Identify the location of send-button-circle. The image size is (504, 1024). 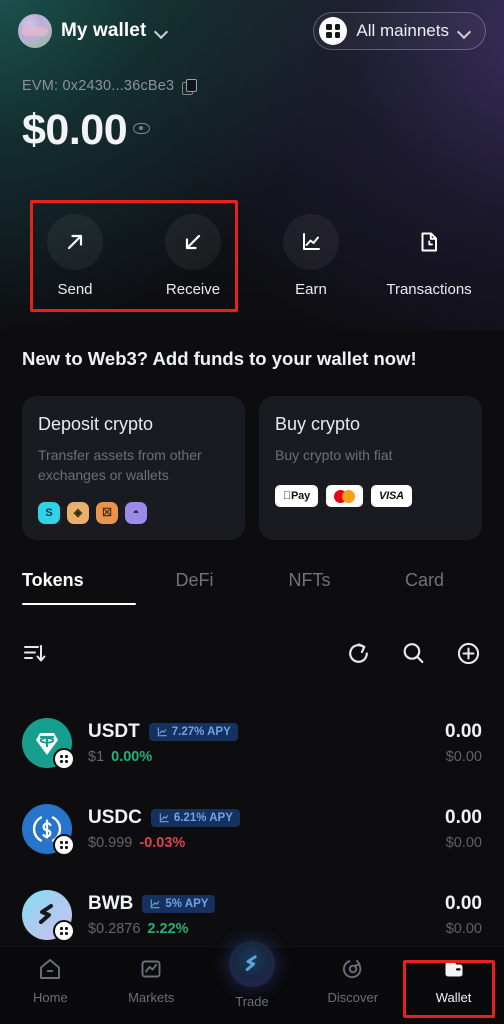
(75, 242).